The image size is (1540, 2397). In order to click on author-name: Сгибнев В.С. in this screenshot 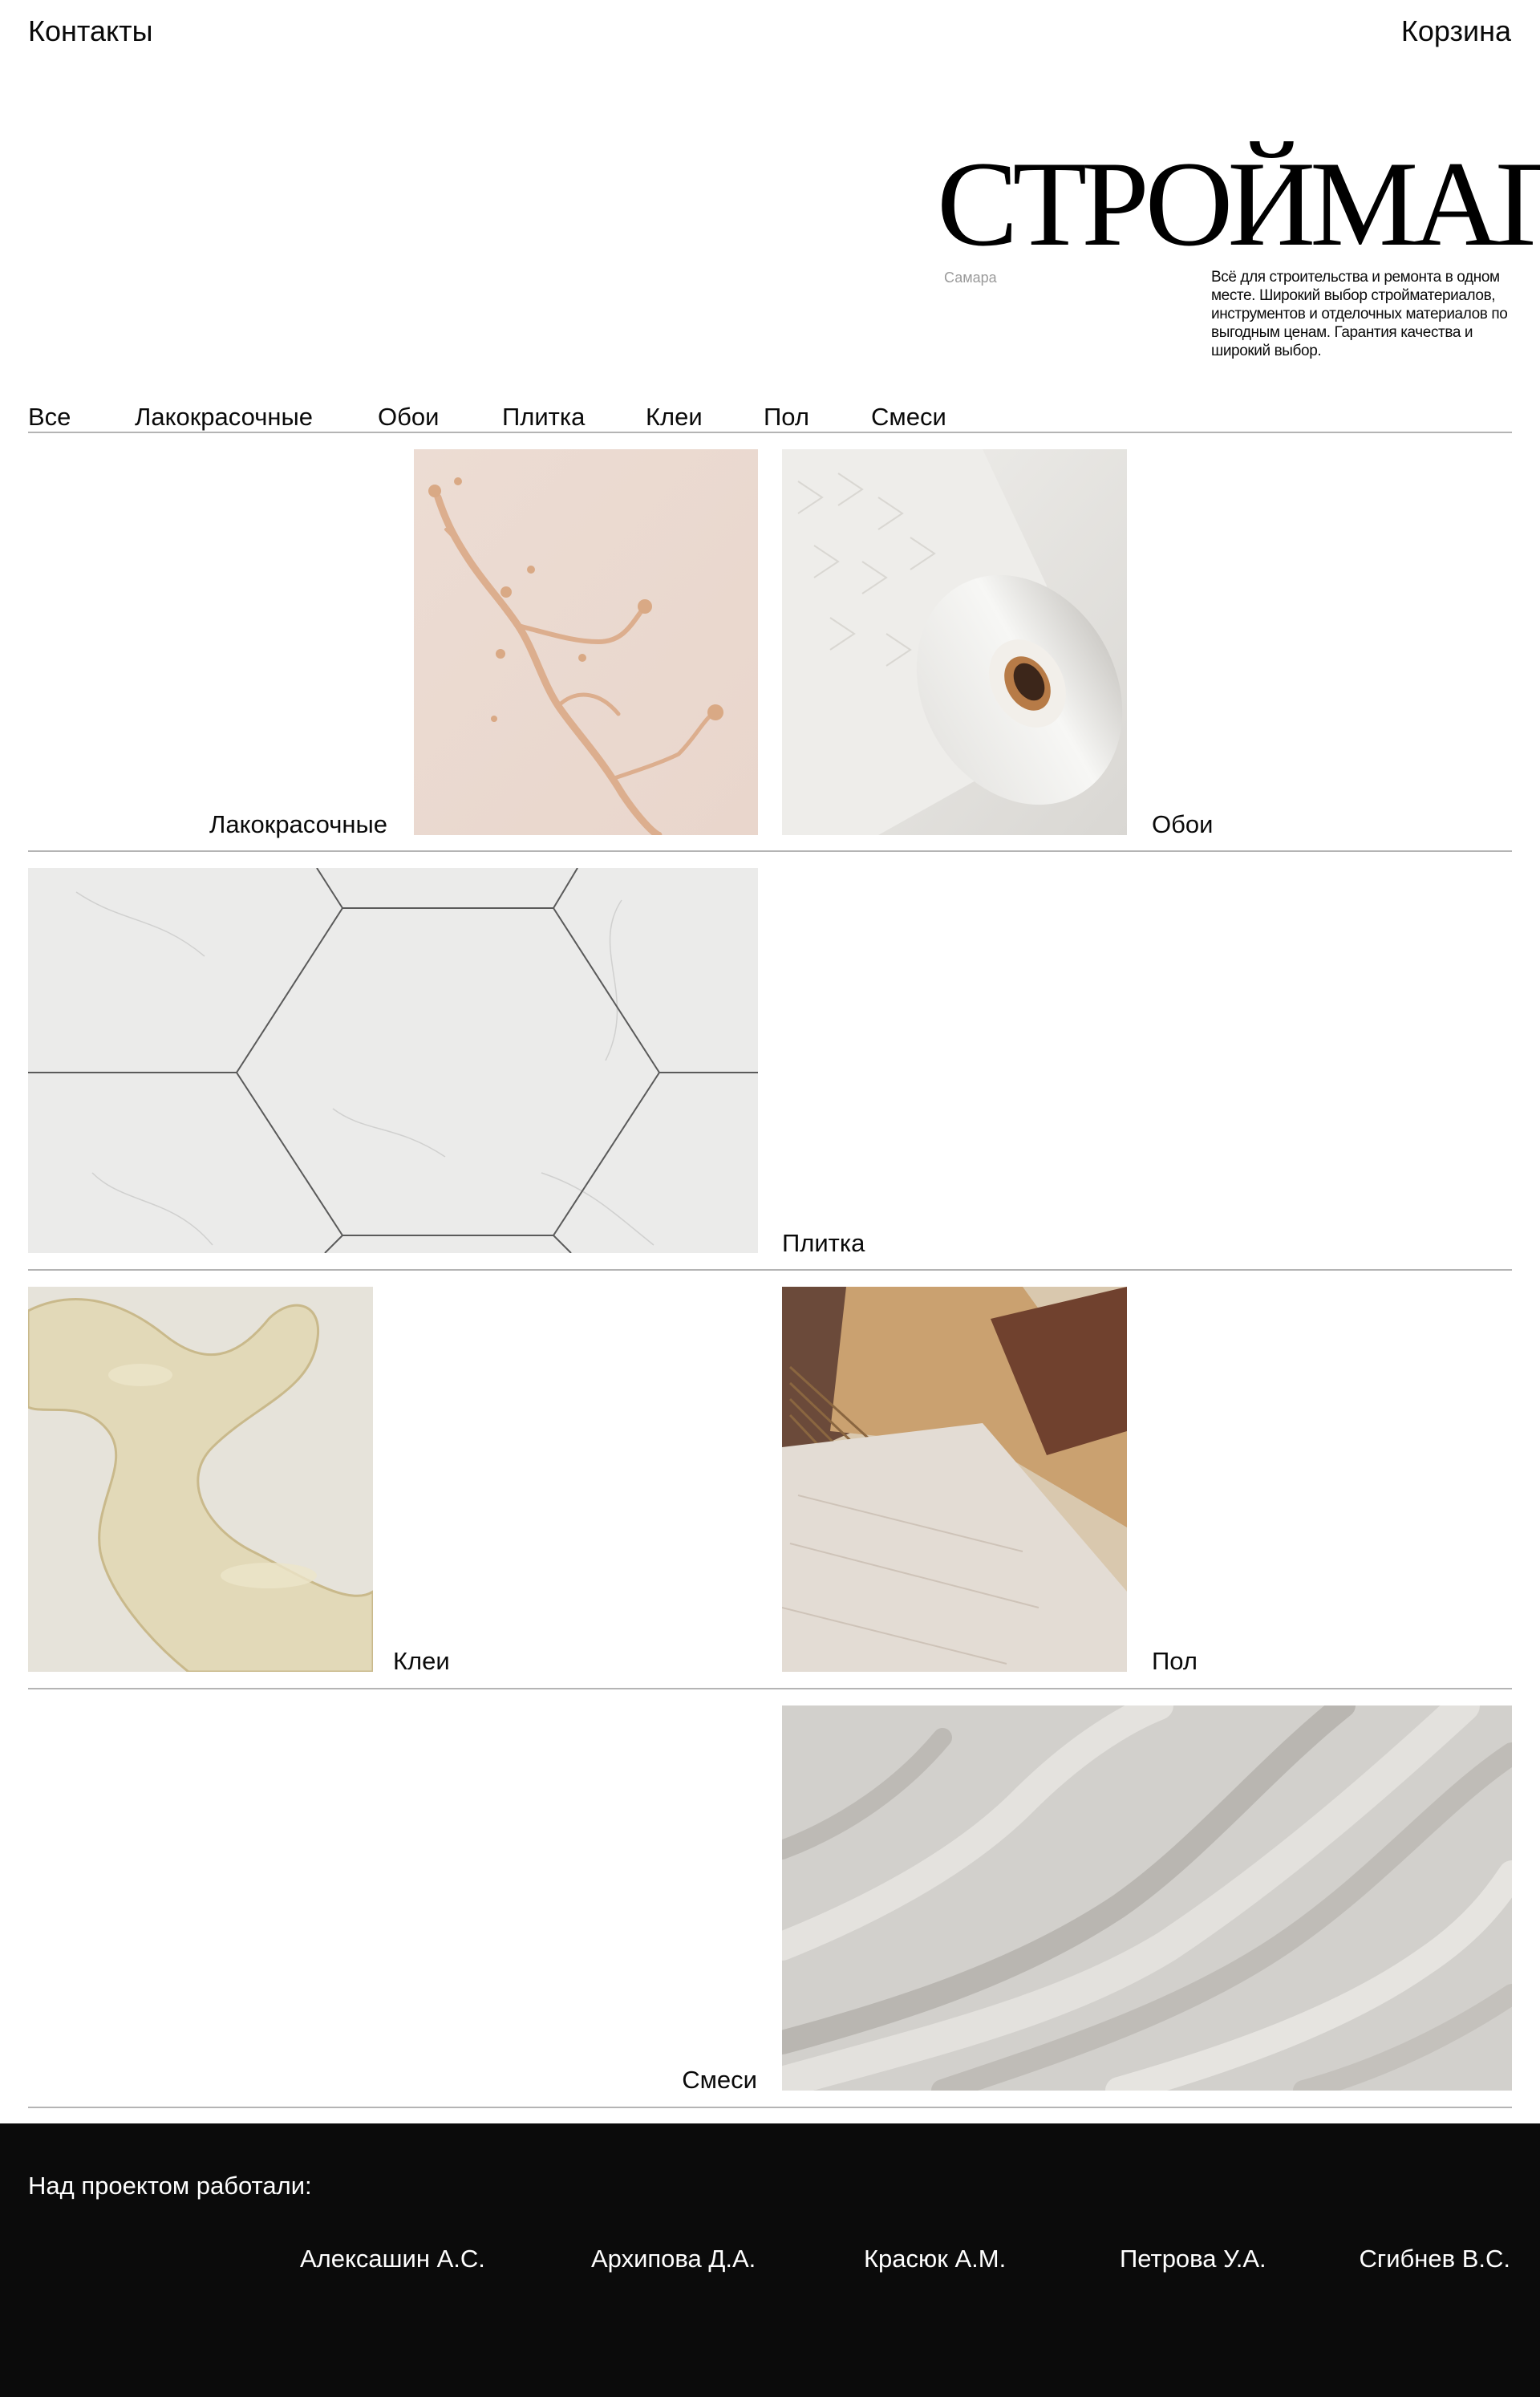, I will do `click(1435, 2259)`.